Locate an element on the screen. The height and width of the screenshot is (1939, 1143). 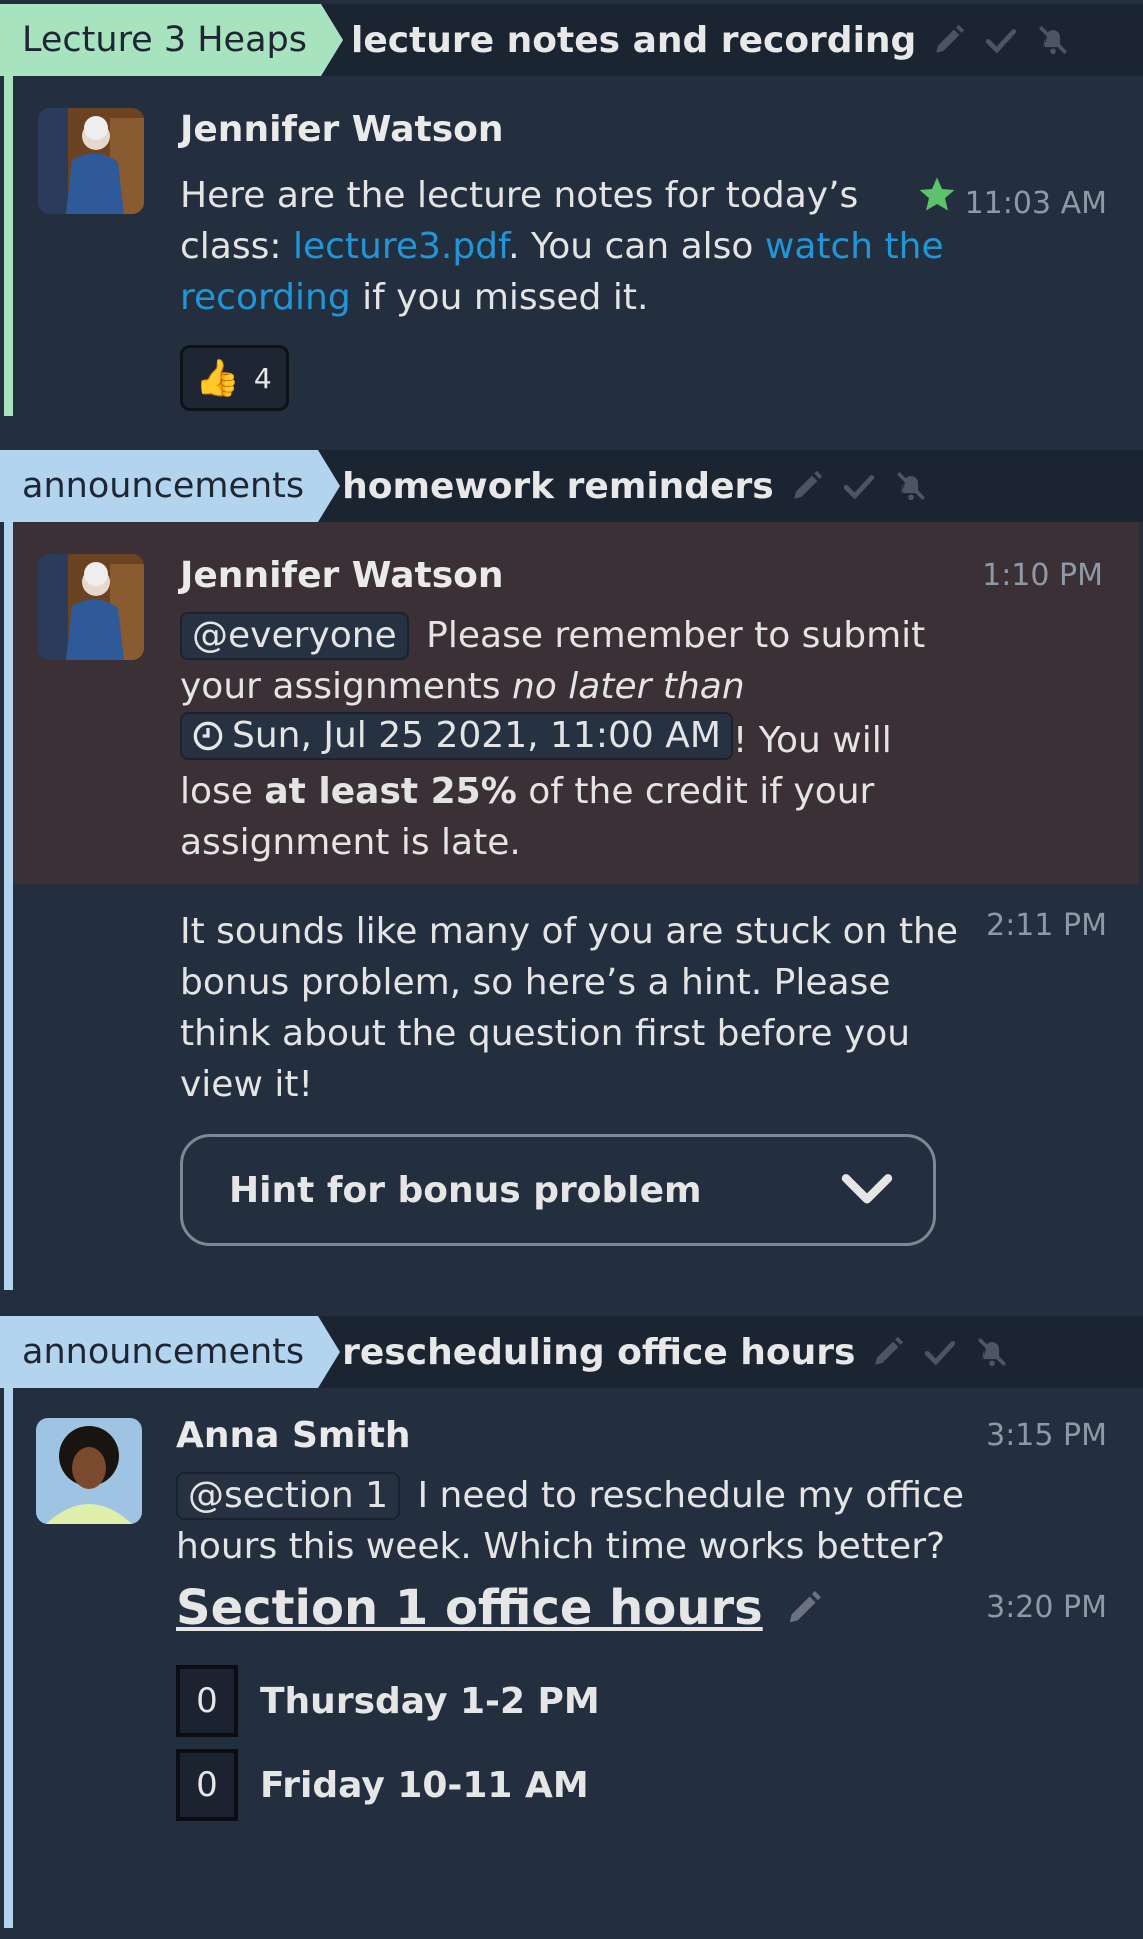
stream-name: Lecture 3 Heaps is located at coordinates (164, 40).